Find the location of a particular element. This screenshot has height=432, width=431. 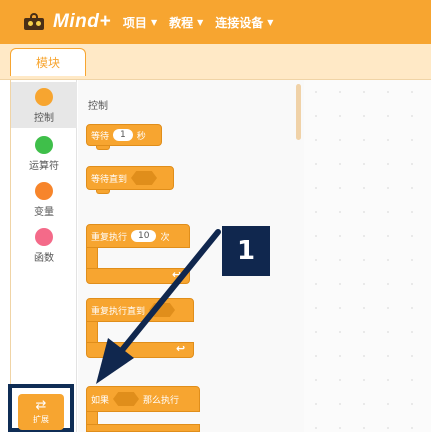

menu-connect-device-label: 连接设备 is located at coordinates (239, 22).